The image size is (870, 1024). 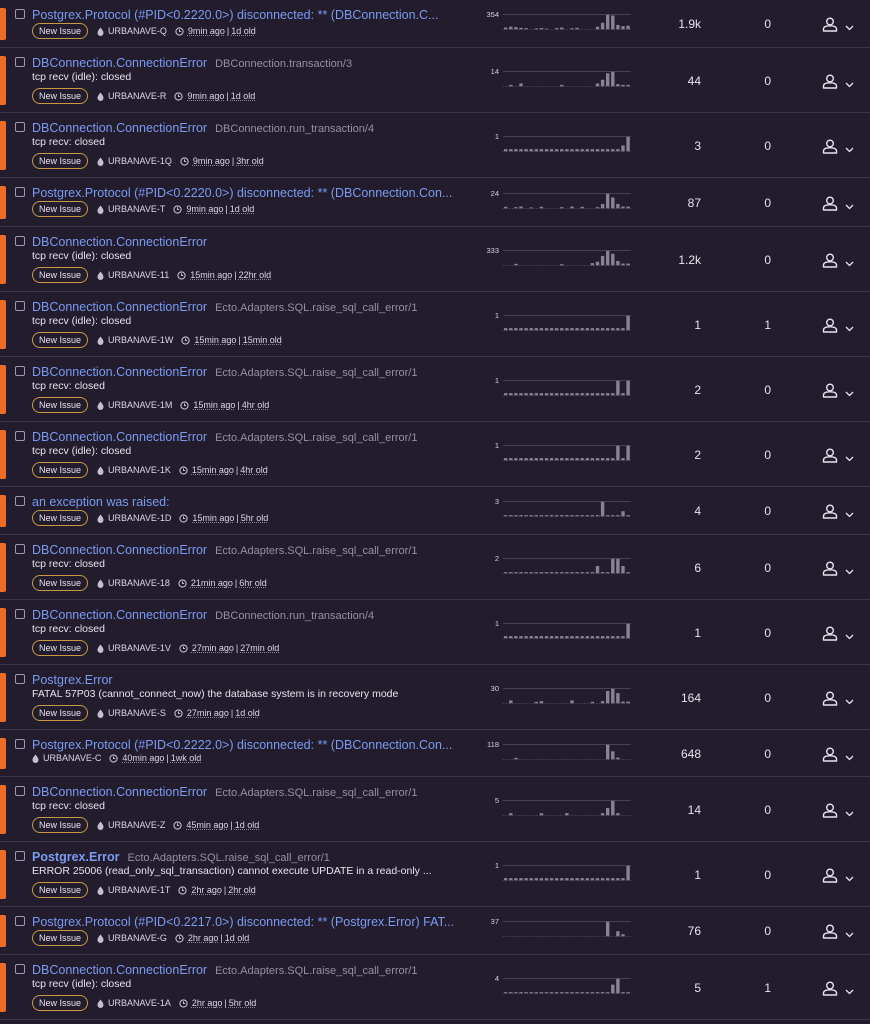 What do you see at coordinates (66, 758) in the screenshot?
I see `project: URBANAVE-C` at bounding box center [66, 758].